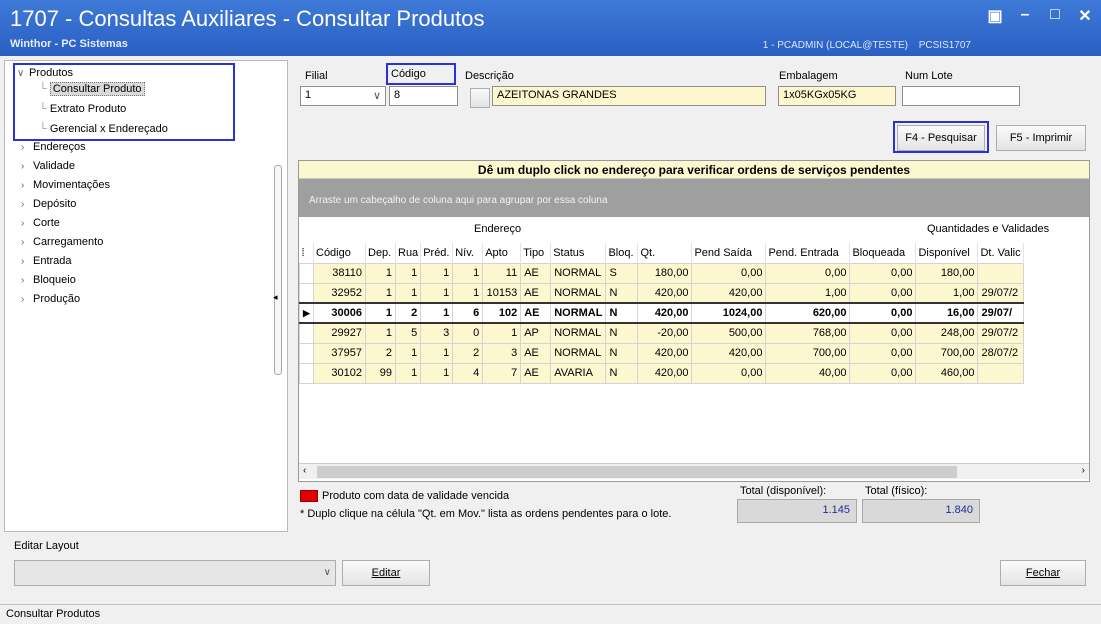  What do you see at coordinates (339, 253) in the screenshot?
I see `col-codigo: Código` at bounding box center [339, 253].